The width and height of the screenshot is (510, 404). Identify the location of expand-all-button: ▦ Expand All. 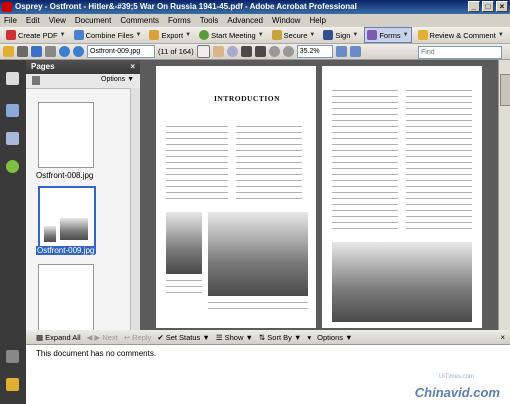
(58, 337).